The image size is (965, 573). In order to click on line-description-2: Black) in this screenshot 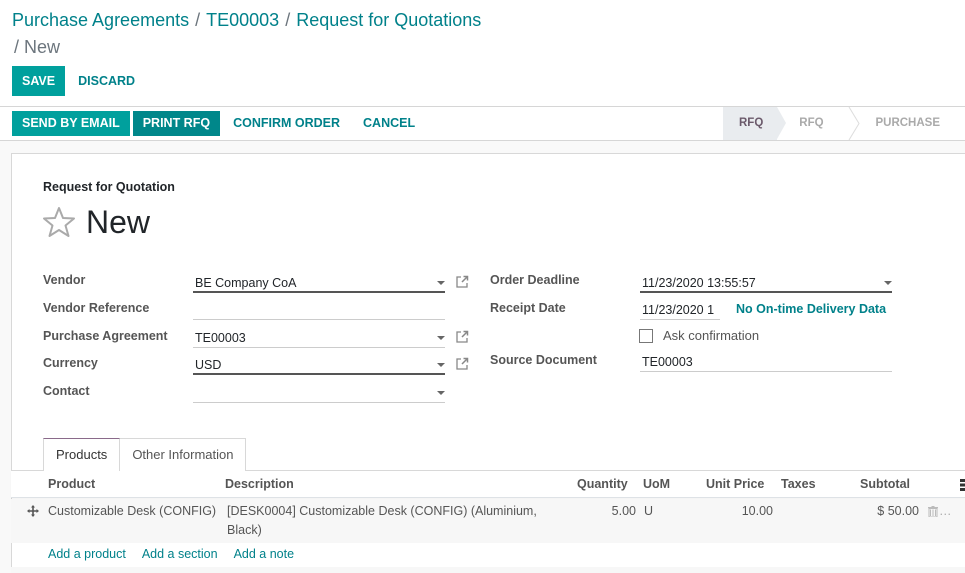, I will do `click(244, 530)`.